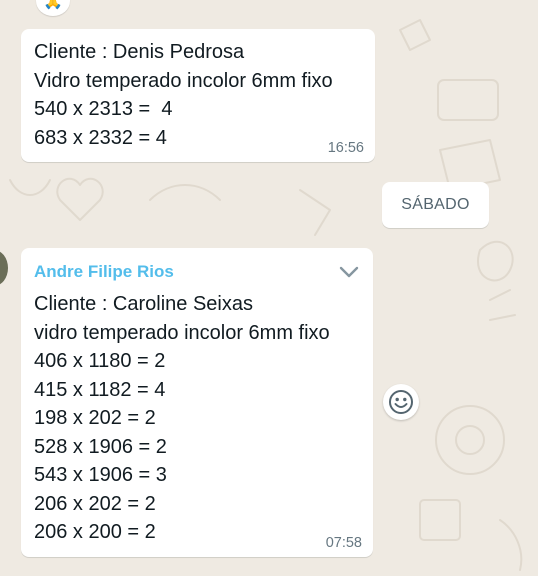 Image resolution: width=538 pixels, height=576 pixels. I want to click on message-line: 415 x 1182 = 4, so click(100, 389).